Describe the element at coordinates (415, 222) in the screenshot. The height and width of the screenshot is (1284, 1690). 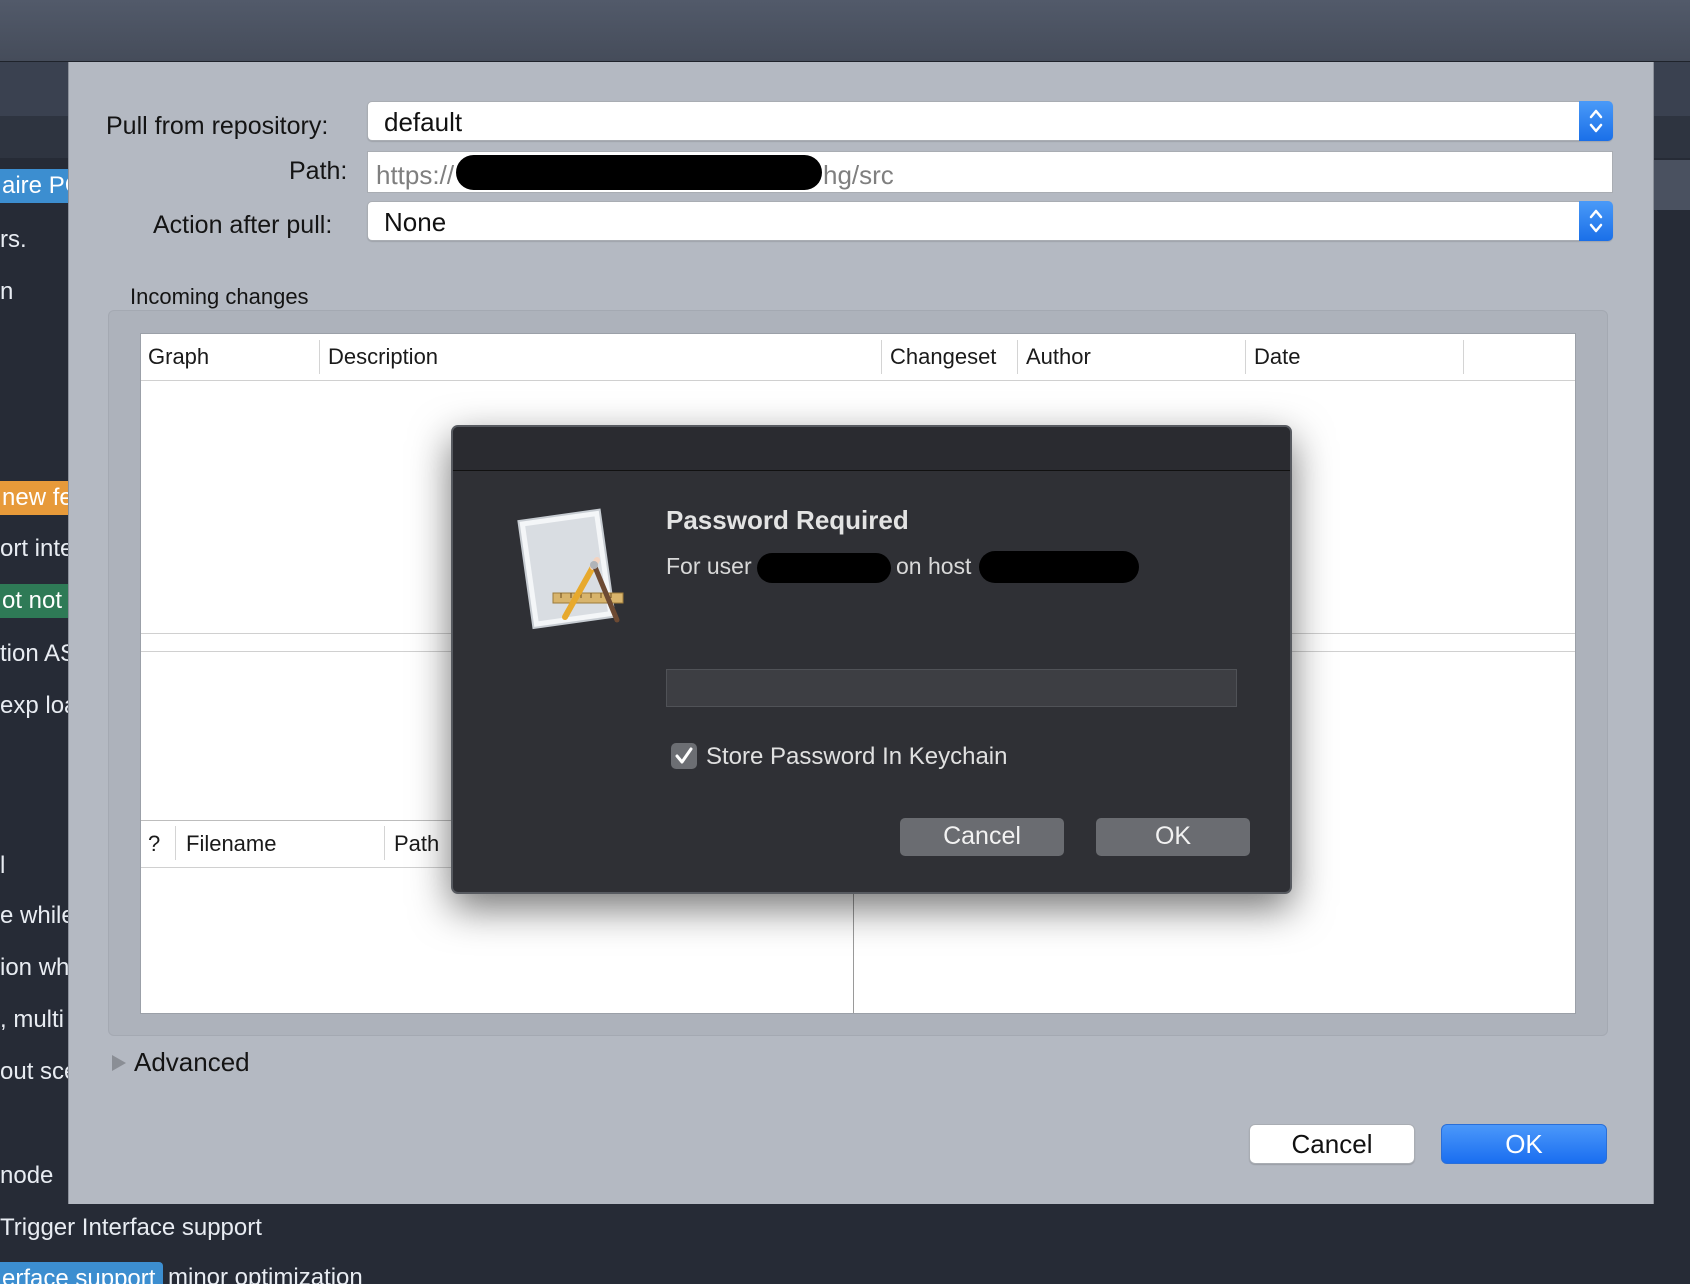
I see `action-value: None` at that location.